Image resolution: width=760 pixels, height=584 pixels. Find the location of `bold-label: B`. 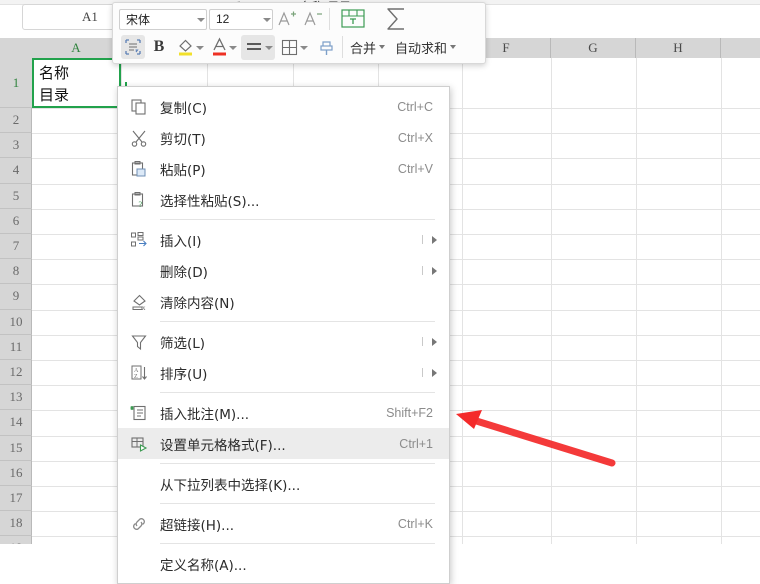

bold-label: B is located at coordinates (159, 46).